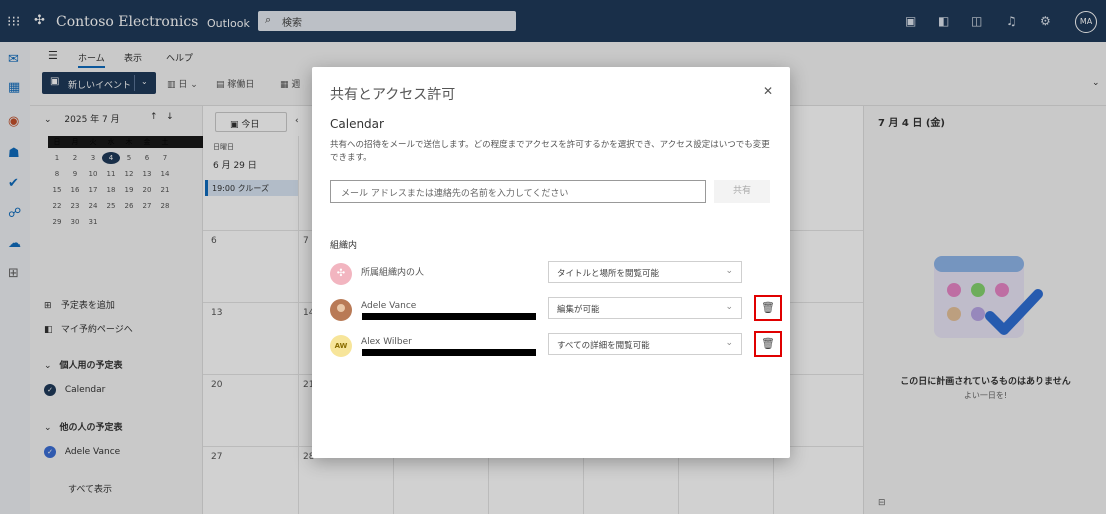  Describe the element at coordinates (344, 246) in the screenshot. I see `org-section-label: 組織内` at that location.